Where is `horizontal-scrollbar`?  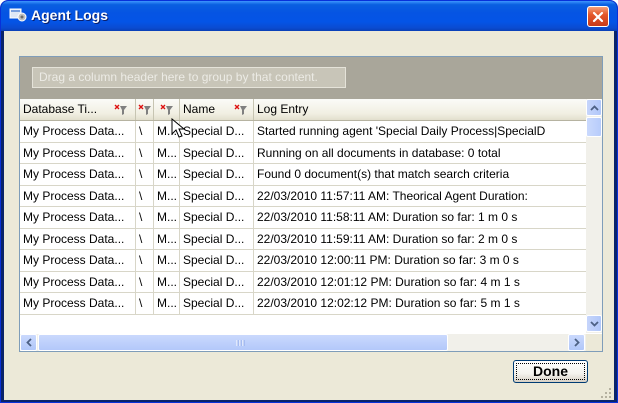
horizontal-scrollbar is located at coordinates (303, 342).